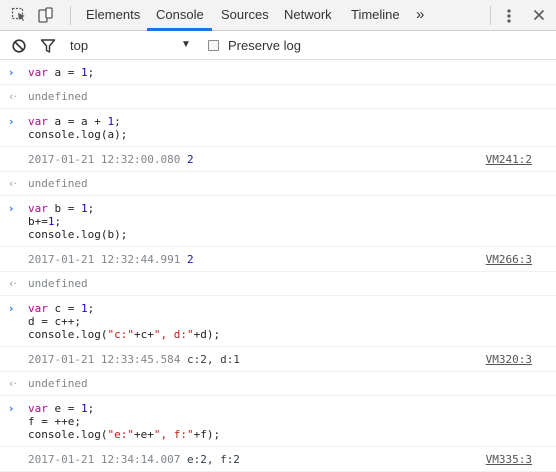 The width and height of the screenshot is (556, 472). I want to click on tab-console: Console, so click(180, 15).